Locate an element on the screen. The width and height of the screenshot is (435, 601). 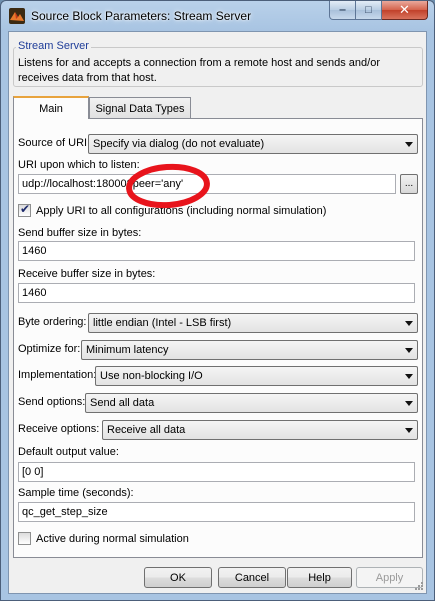
optimize-for-select: Minimum latency is located at coordinates (249, 350).